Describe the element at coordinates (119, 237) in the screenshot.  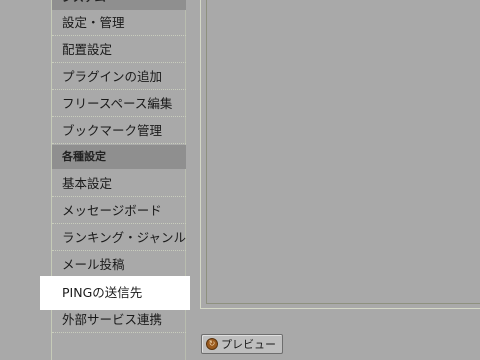
I see `sidebar-item-ranking-genre: ランキング・ジャンル` at that location.